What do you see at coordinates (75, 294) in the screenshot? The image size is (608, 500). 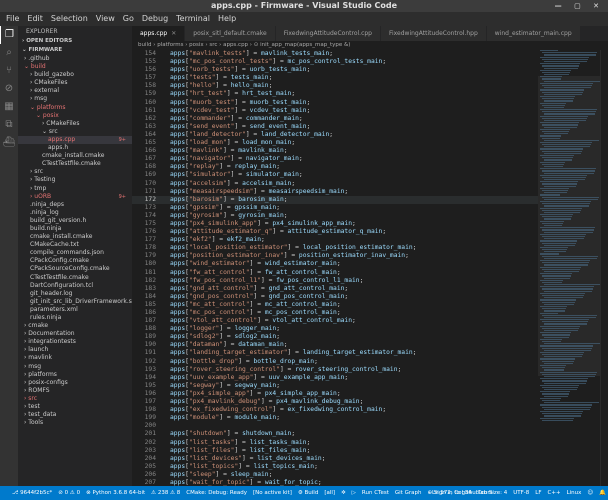 I see `tree-item: git_header.log` at bounding box center [75, 294].